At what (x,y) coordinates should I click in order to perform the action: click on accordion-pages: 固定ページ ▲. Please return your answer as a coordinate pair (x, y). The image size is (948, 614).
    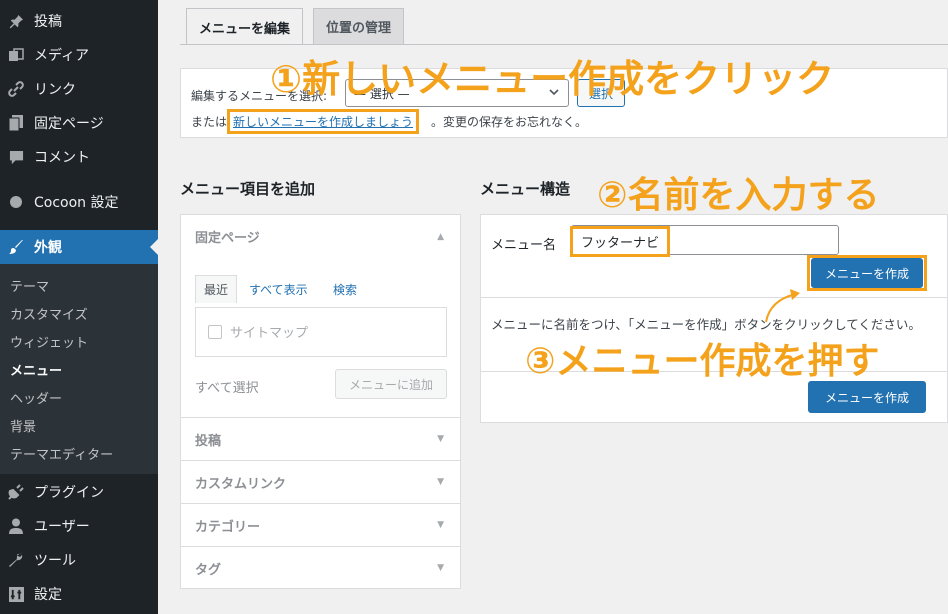
    Looking at the image, I should click on (320, 236).